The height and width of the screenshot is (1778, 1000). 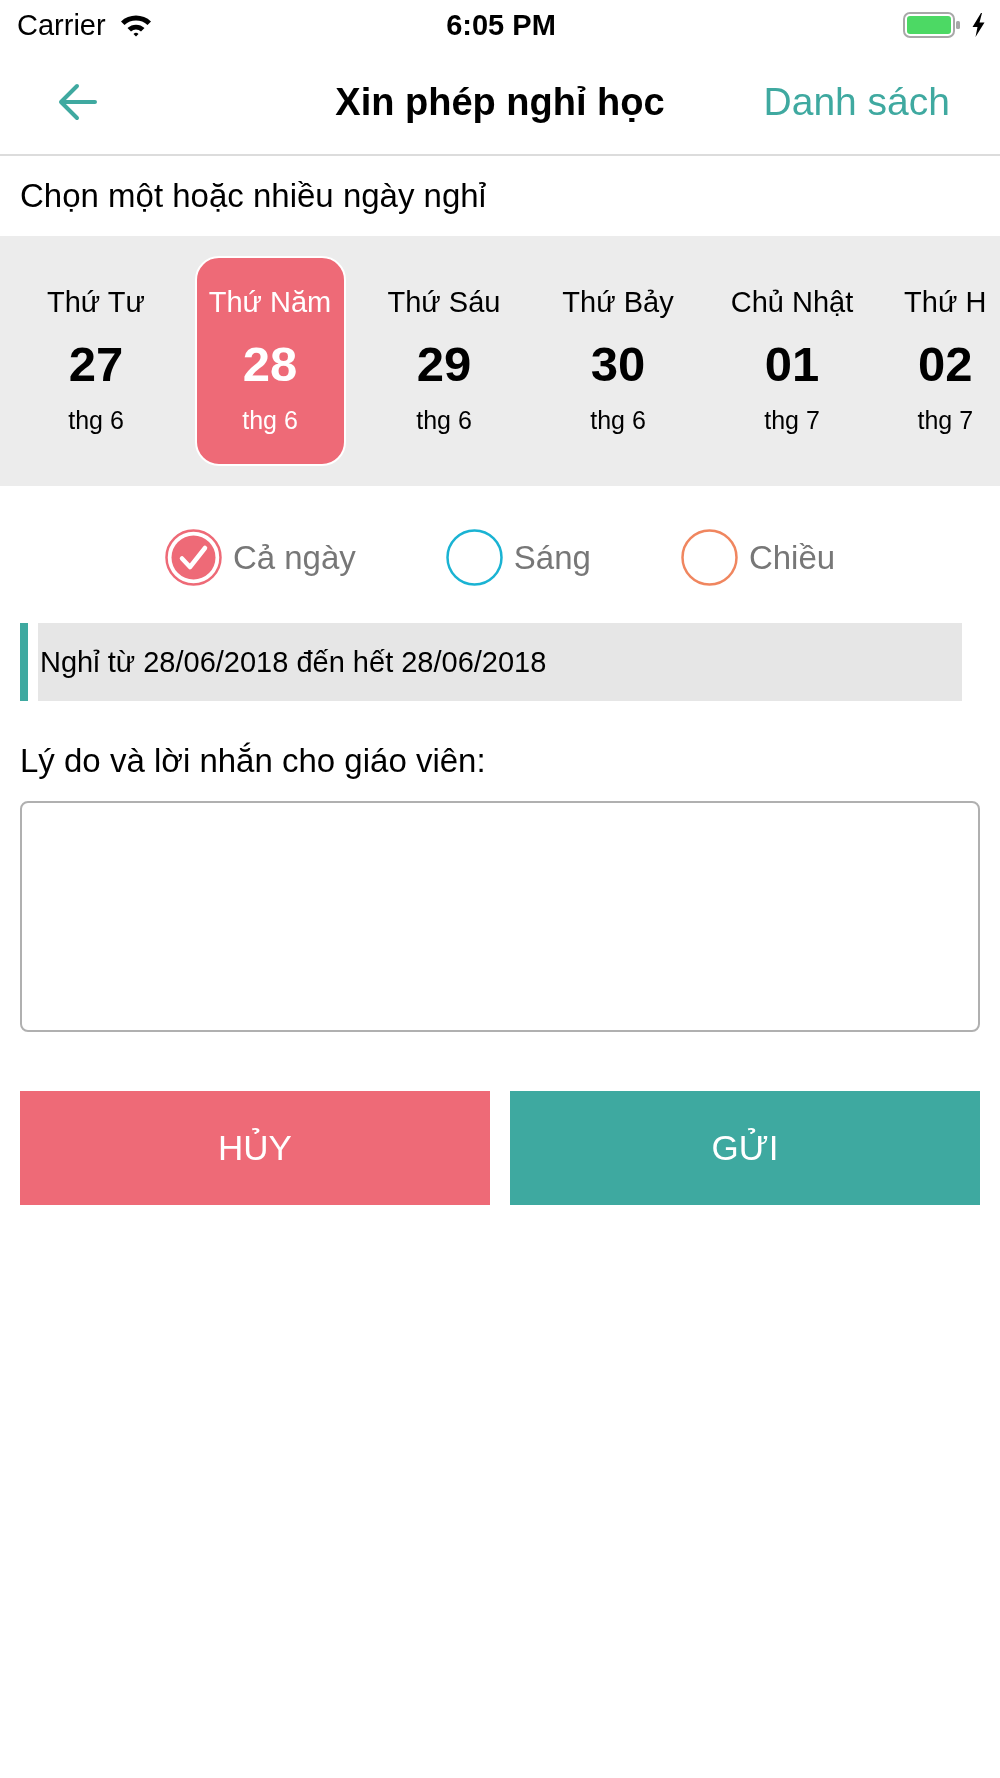 I want to click on day-option: Thứ H 02 thg 7, so click(x=945, y=361).